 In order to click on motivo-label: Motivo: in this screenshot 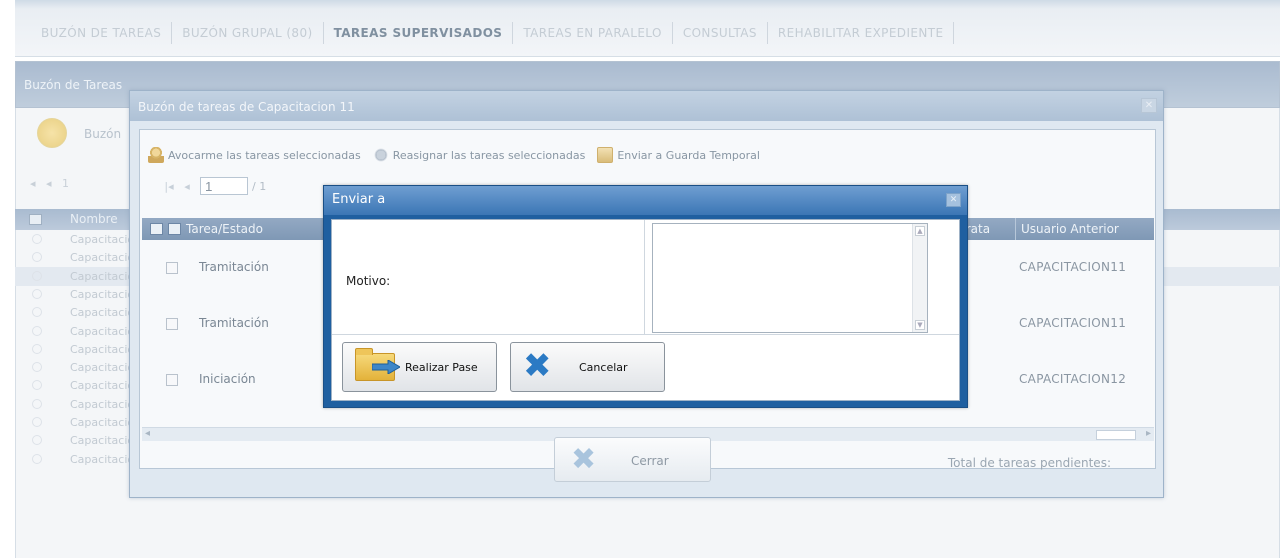, I will do `click(368, 281)`.